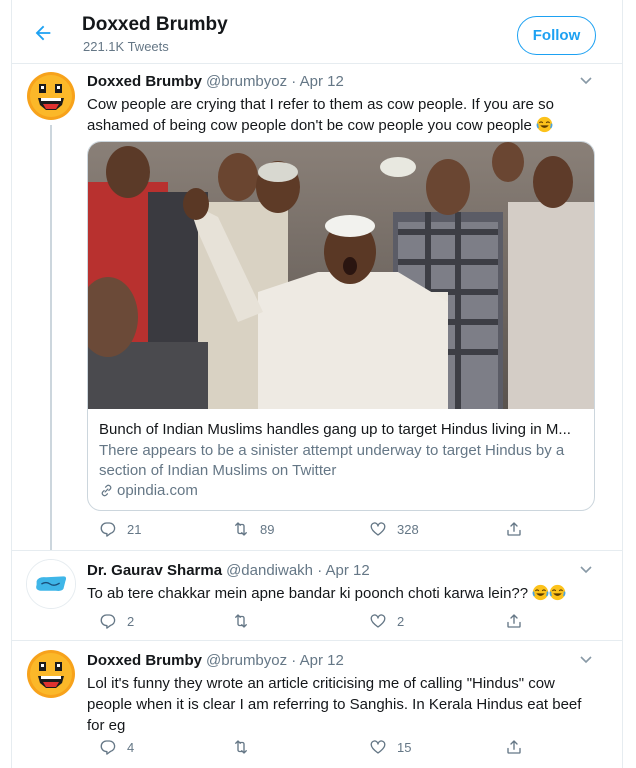  What do you see at coordinates (134, 529) in the screenshot?
I see `reply-count: 21` at bounding box center [134, 529].